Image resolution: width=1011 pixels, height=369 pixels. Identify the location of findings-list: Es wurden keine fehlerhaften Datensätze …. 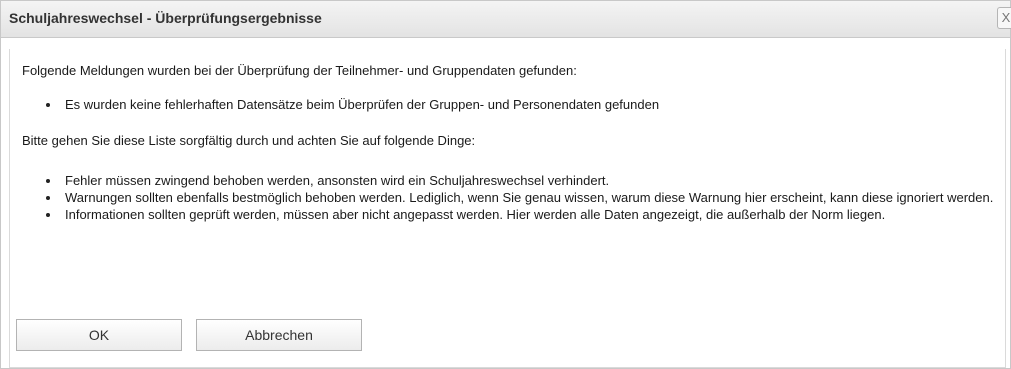
(515, 105).